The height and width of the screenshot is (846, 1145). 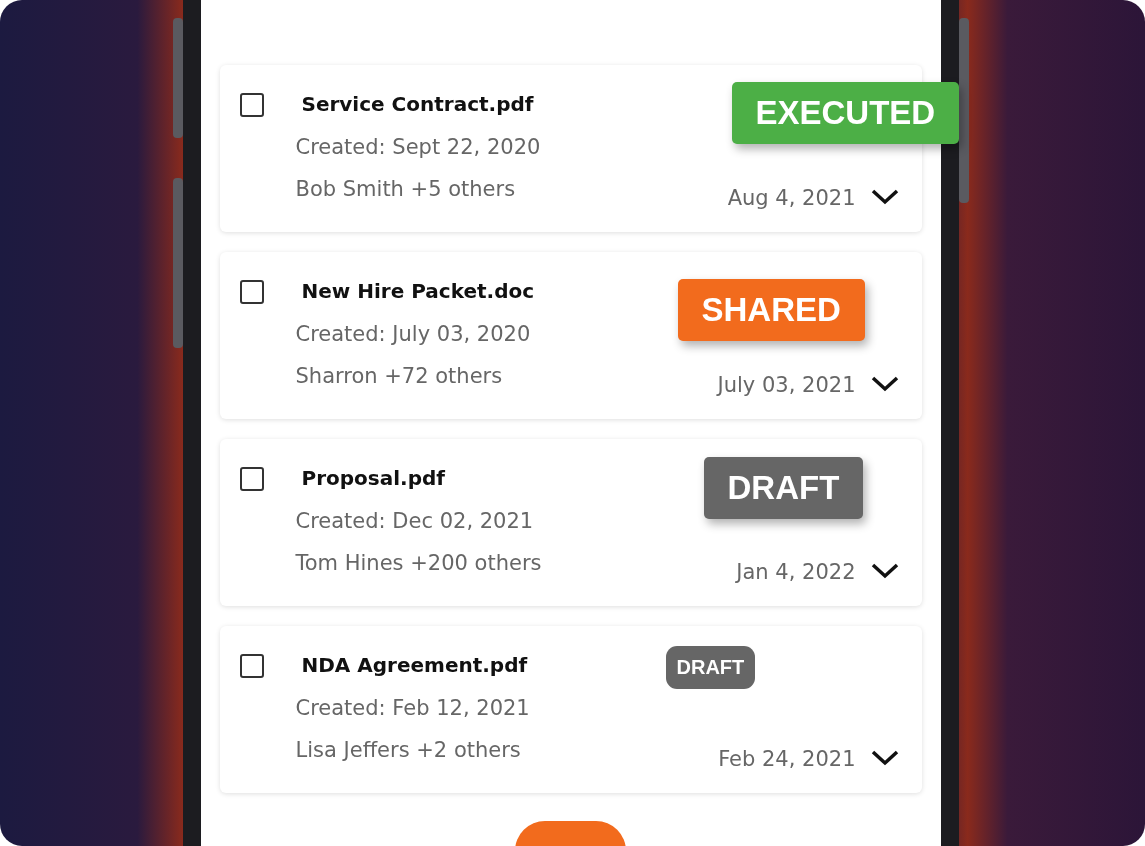 What do you see at coordinates (845, 113) in the screenshot?
I see `status-badge: EXECUTED` at bounding box center [845, 113].